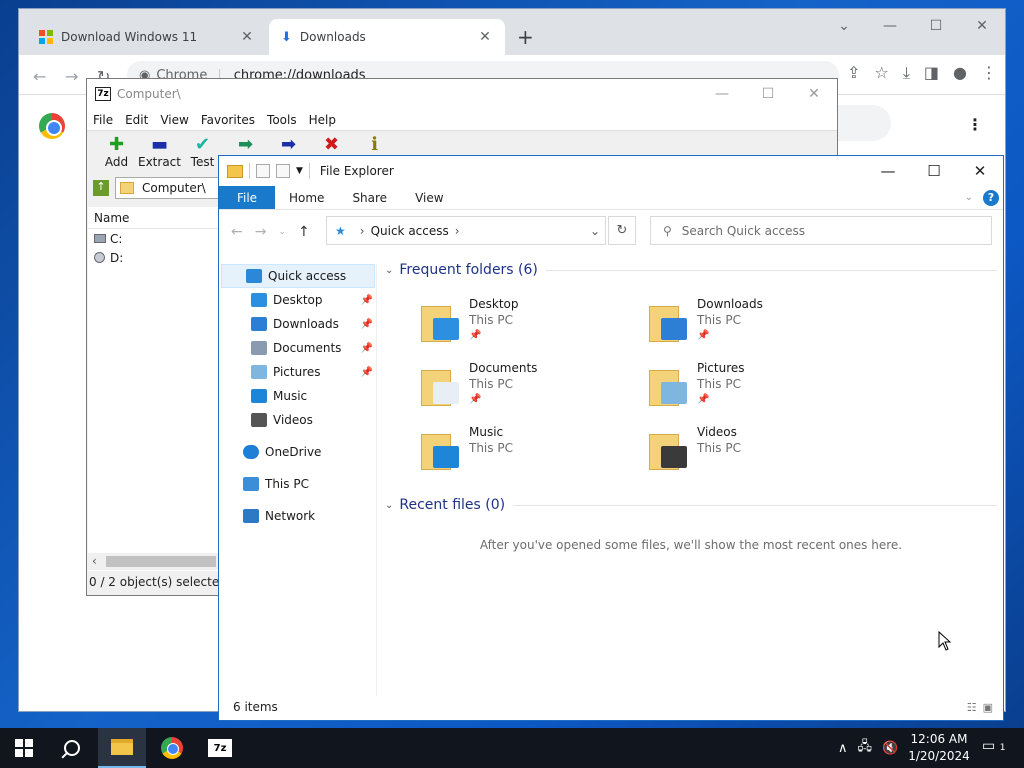 This screenshot has height=768, width=1024. I want to click on new-tab-icon: +, so click(525, 37).